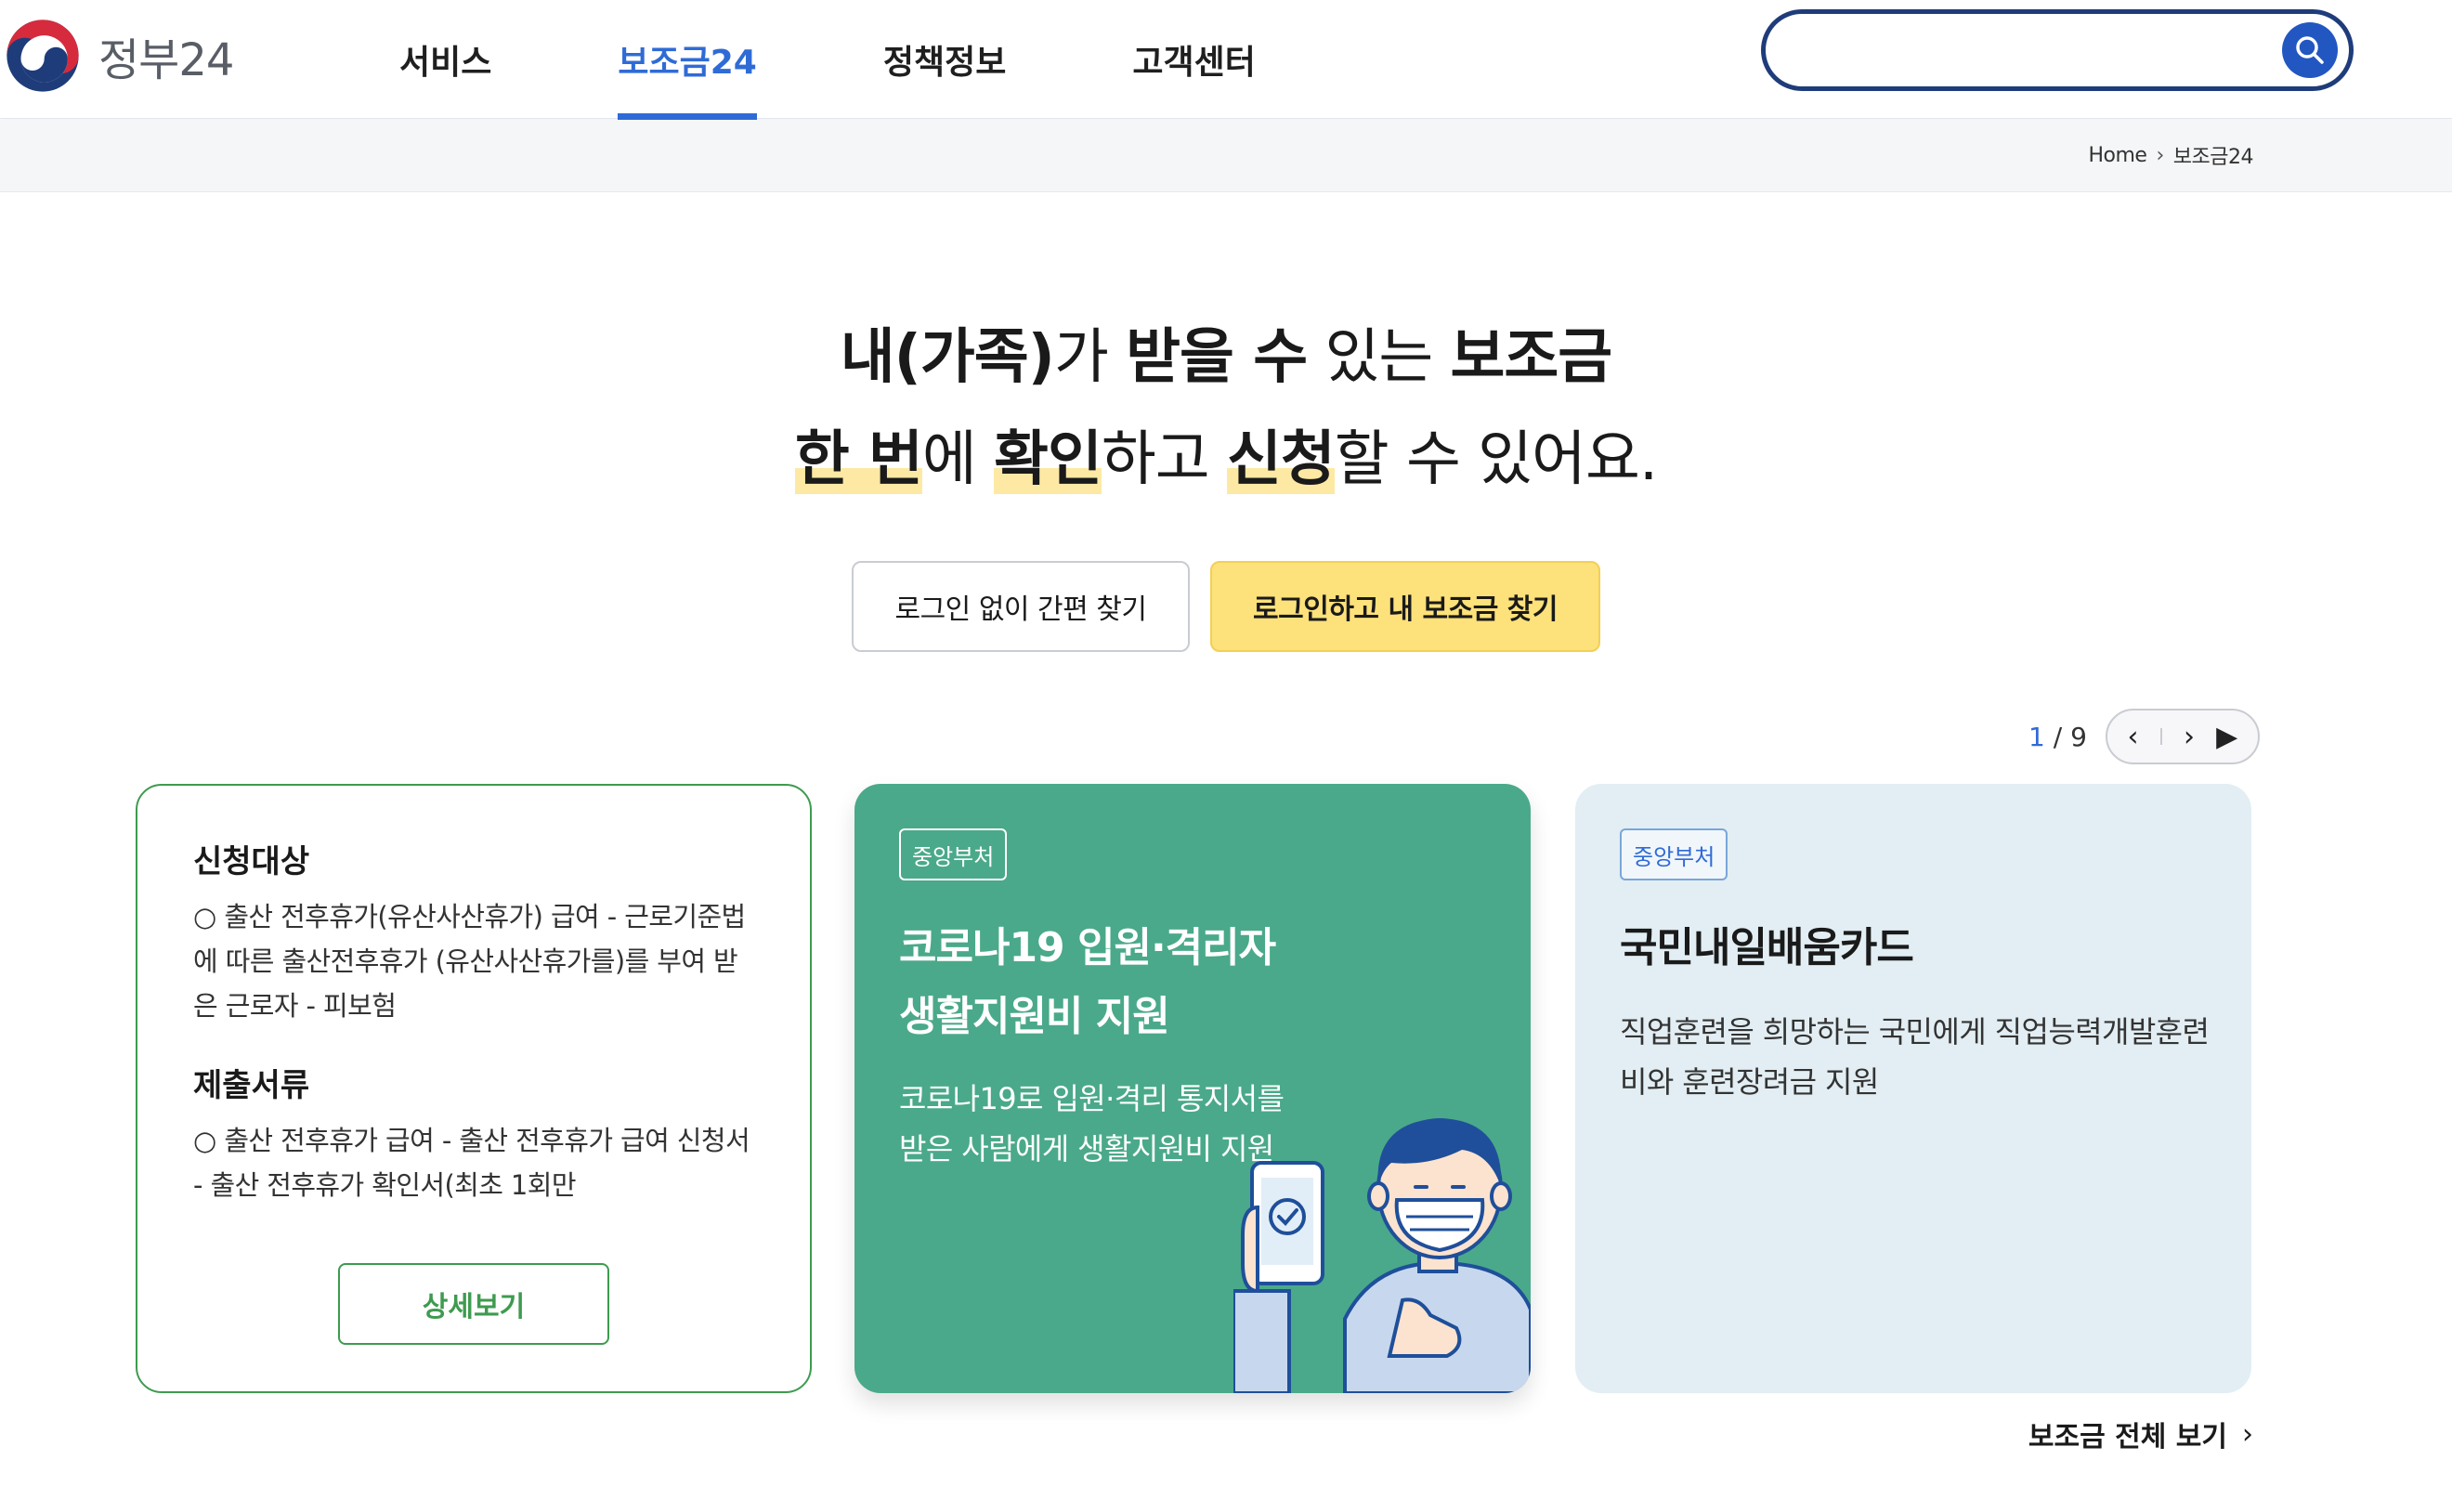 The width and height of the screenshot is (2452, 1512). I want to click on search-input, so click(2034, 50).